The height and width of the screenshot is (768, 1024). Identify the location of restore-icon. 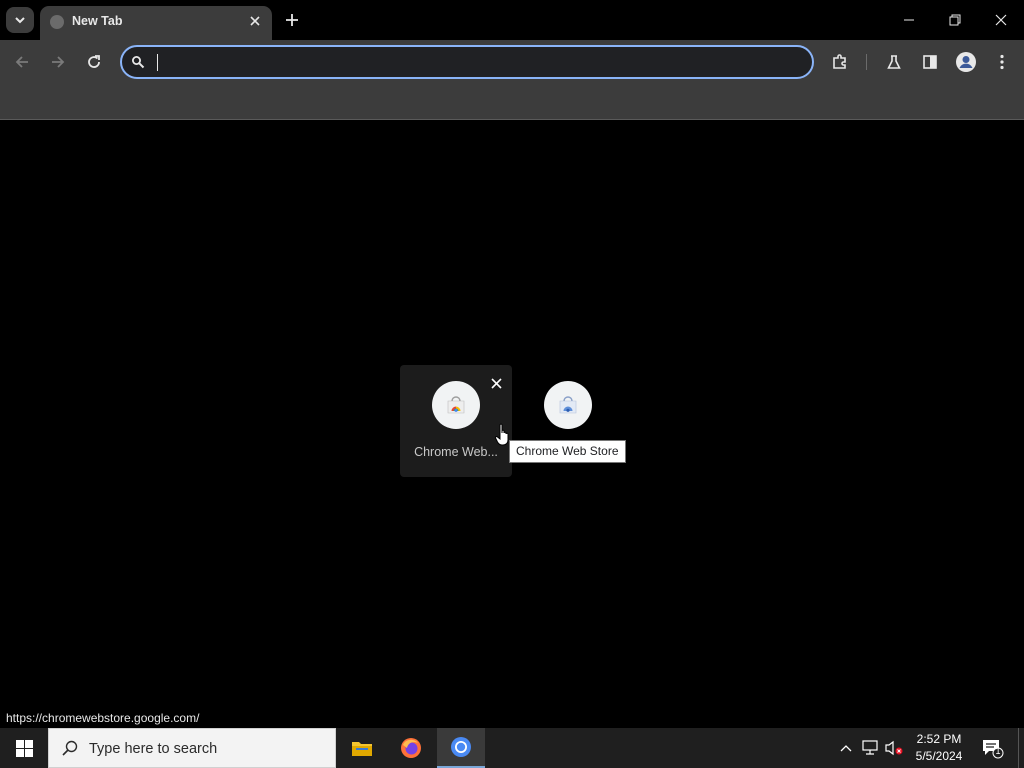
(955, 20).